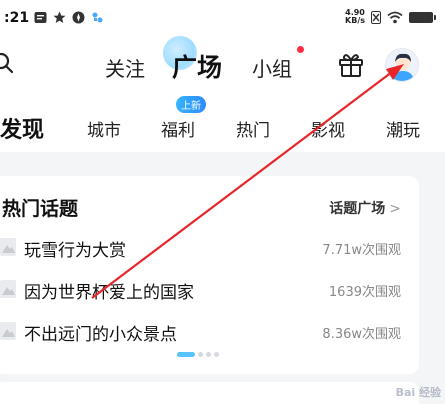 Image resolution: width=445 pixels, height=404 pixels. What do you see at coordinates (272, 67) in the screenshot?
I see `tab-groups: 小组` at bounding box center [272, 67].